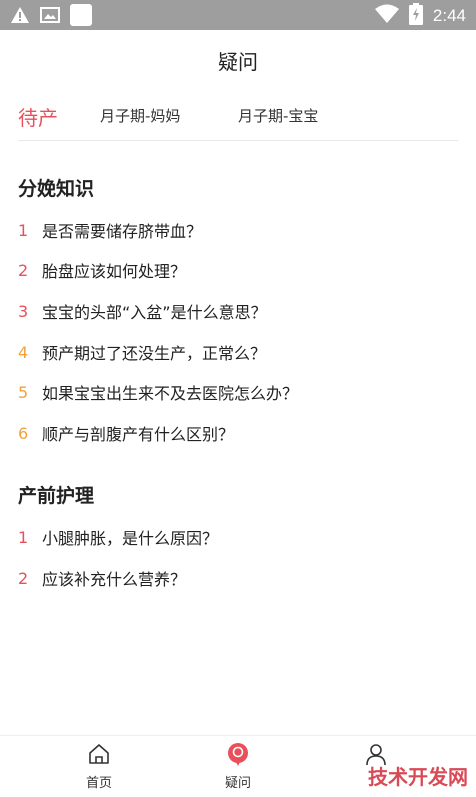 The image size is (476, 797). I want to click on item-number: 3, so click(23, 311).